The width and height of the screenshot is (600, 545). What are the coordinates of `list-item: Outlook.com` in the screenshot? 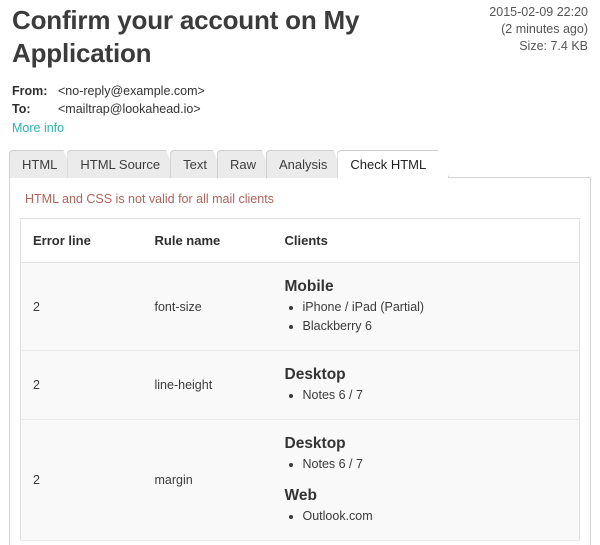 It's located at (436, 516).